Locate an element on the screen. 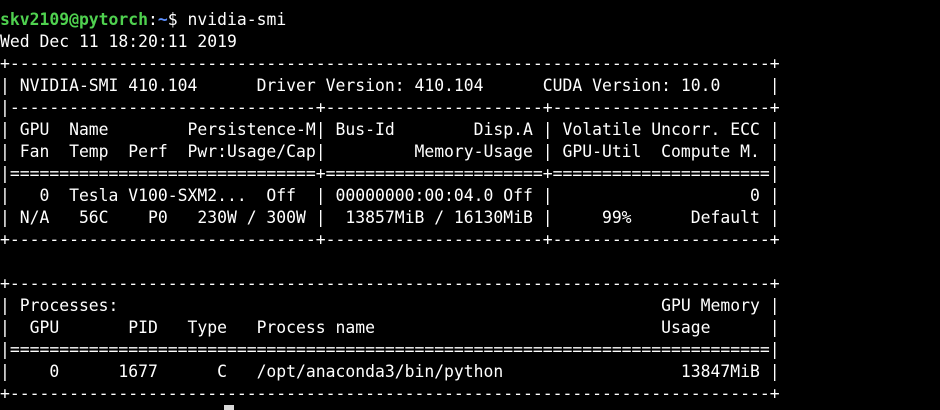 The width and height of the screenshot is (940, 410). timestamp-line: Wed Dec 11 18:20:11 2019 is located at coordinates (118, 41).